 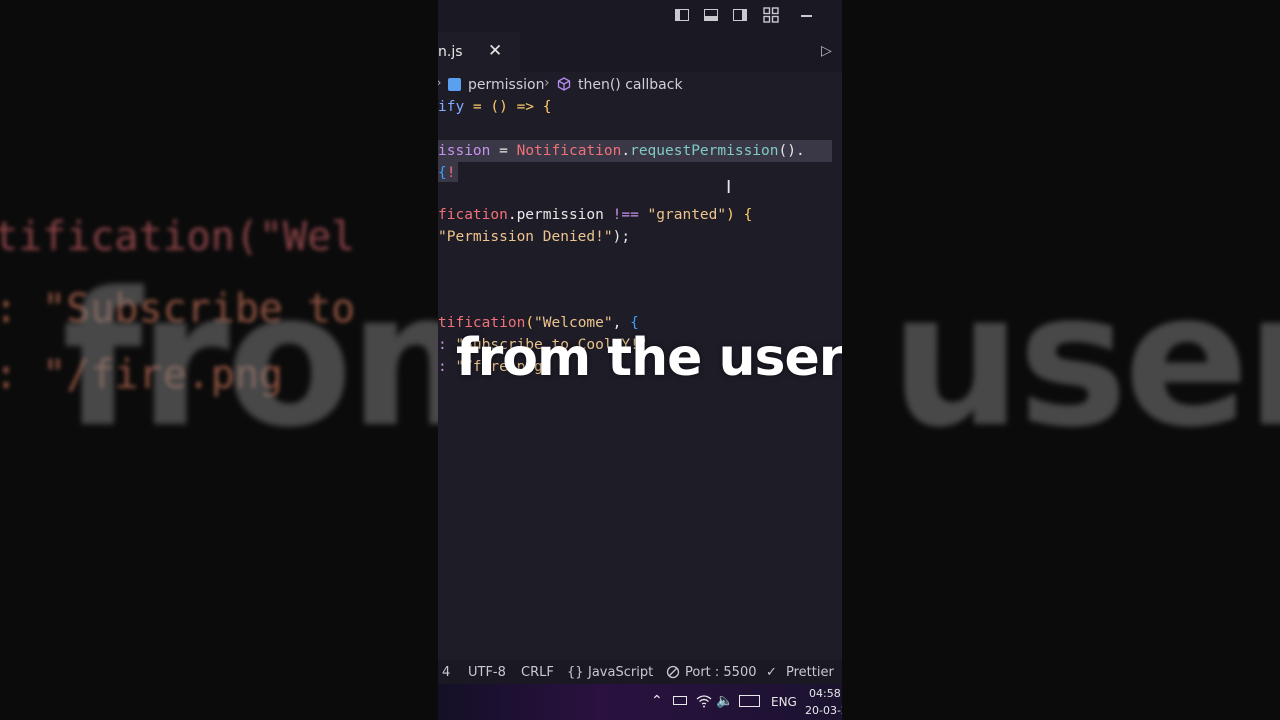 What do you see at coordinates (673, 674) in the screenshot?
I see `broadcast-icon` at bounding box center [673, 674].